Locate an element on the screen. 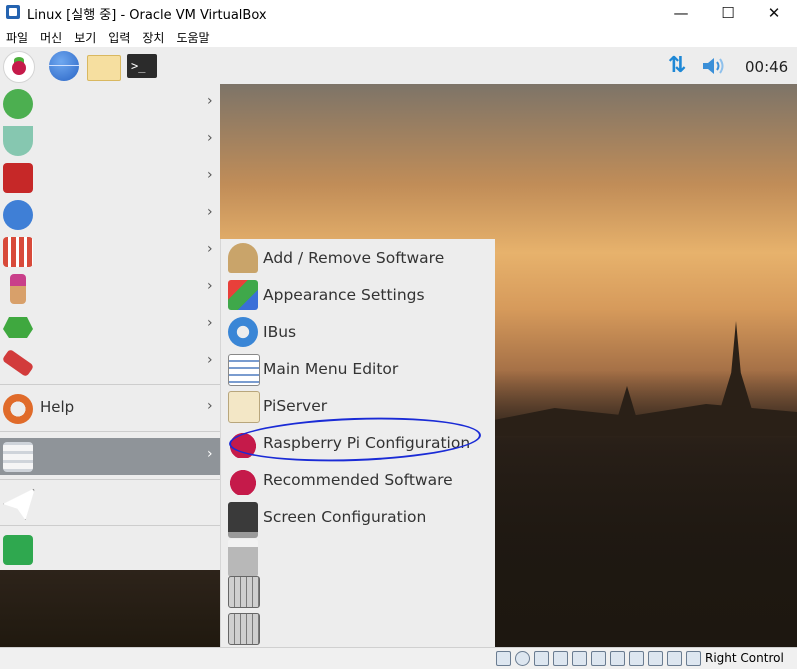 This screenshot has width=797, height=669. maximize-button: ☐ is located at coordinates (728, 12).